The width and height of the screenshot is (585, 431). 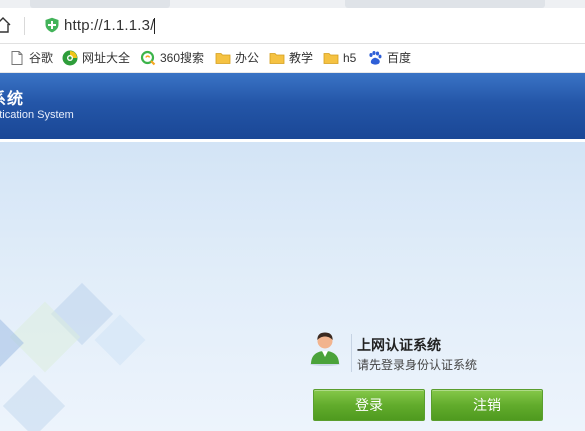 I want to click on url-input: http://1.1.1.3/, so click(x=109, y=25).